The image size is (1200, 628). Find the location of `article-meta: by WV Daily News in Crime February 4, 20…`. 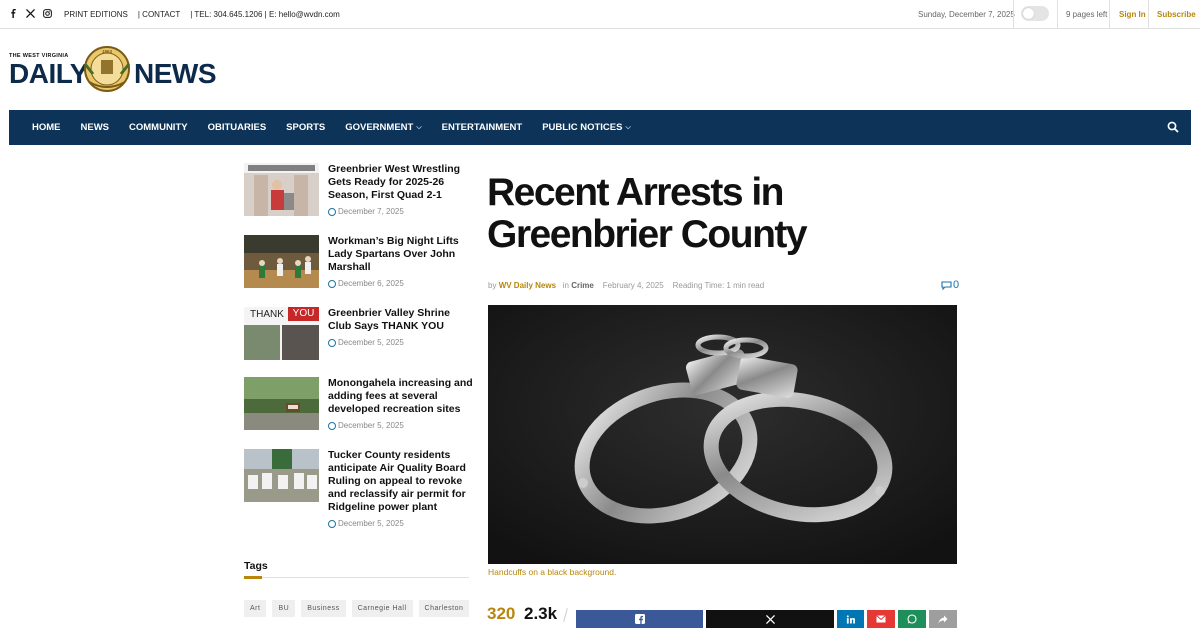

article-meta: by WV Daily News in Crime February 4, 20… is located at coordinates (626, 285).